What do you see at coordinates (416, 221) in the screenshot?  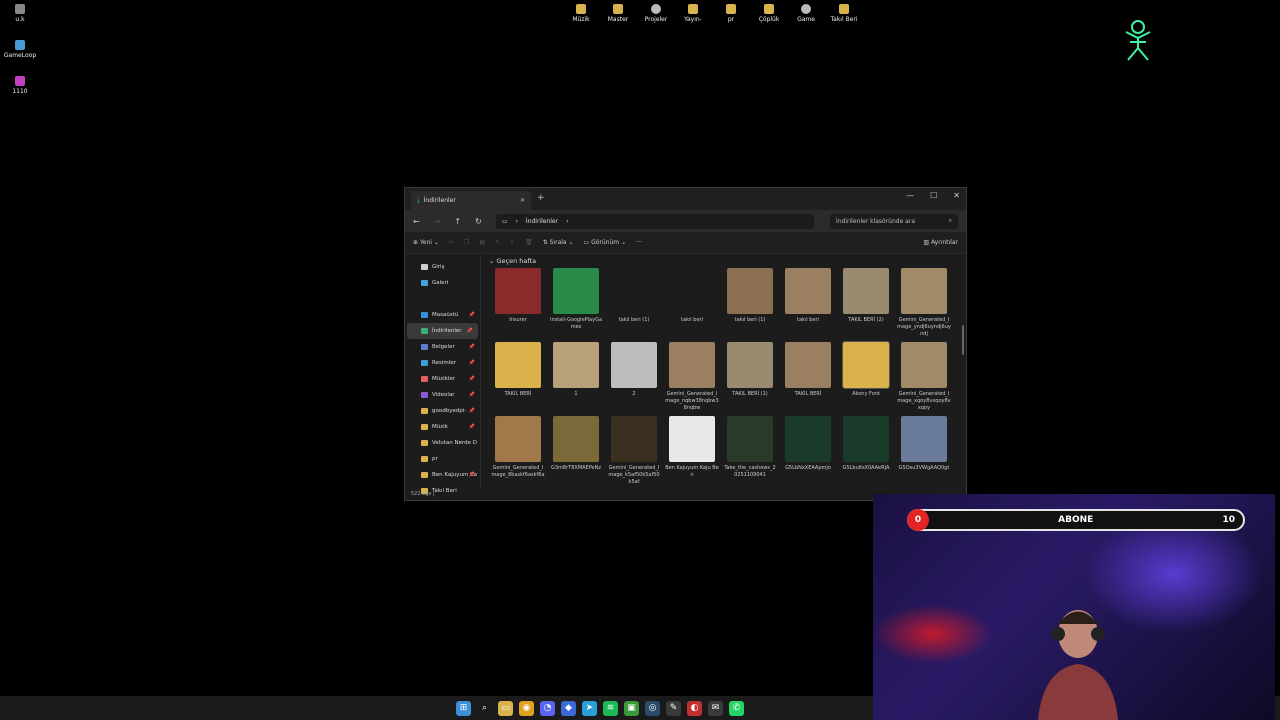 I see `back-icon: ←` at bounding box center [416, 221].